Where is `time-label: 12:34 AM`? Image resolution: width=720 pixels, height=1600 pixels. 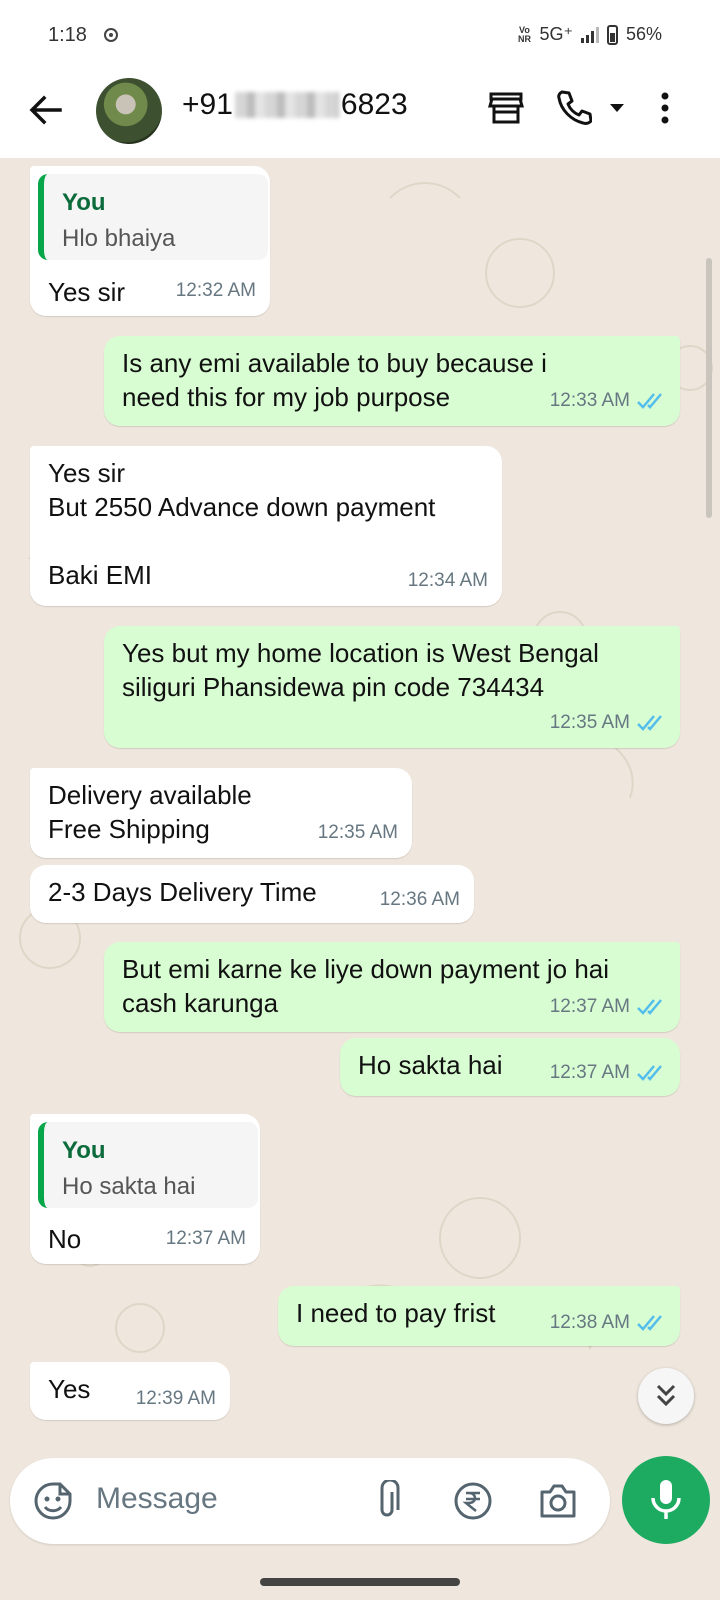 time-label: 12:34 AM is located at coordinates (447, 580).